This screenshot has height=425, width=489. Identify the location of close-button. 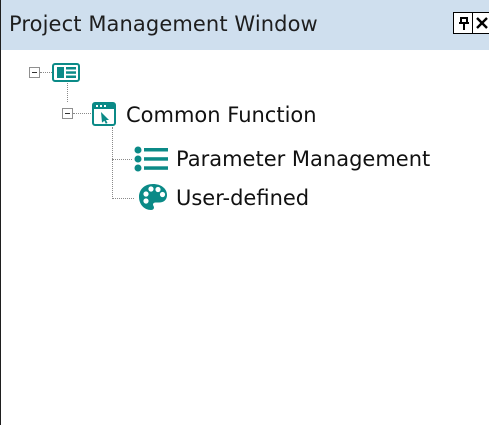
(480, 23).